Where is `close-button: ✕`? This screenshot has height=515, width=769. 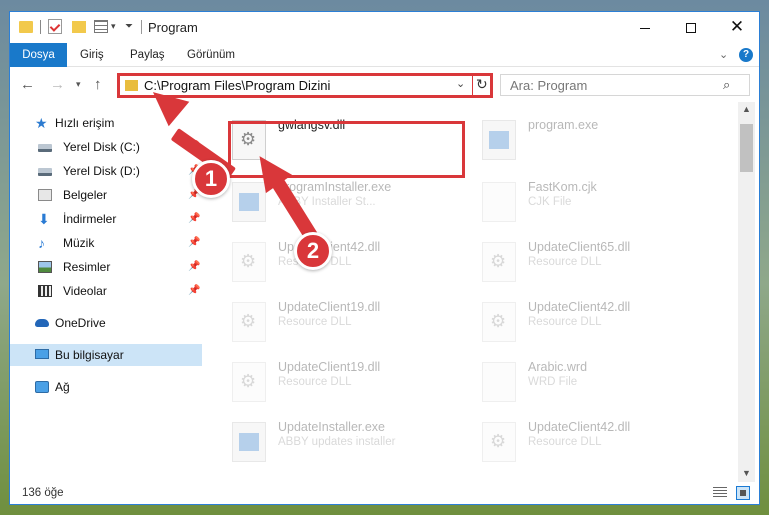 close-button: ✕ is located at coordinates (736, 27).